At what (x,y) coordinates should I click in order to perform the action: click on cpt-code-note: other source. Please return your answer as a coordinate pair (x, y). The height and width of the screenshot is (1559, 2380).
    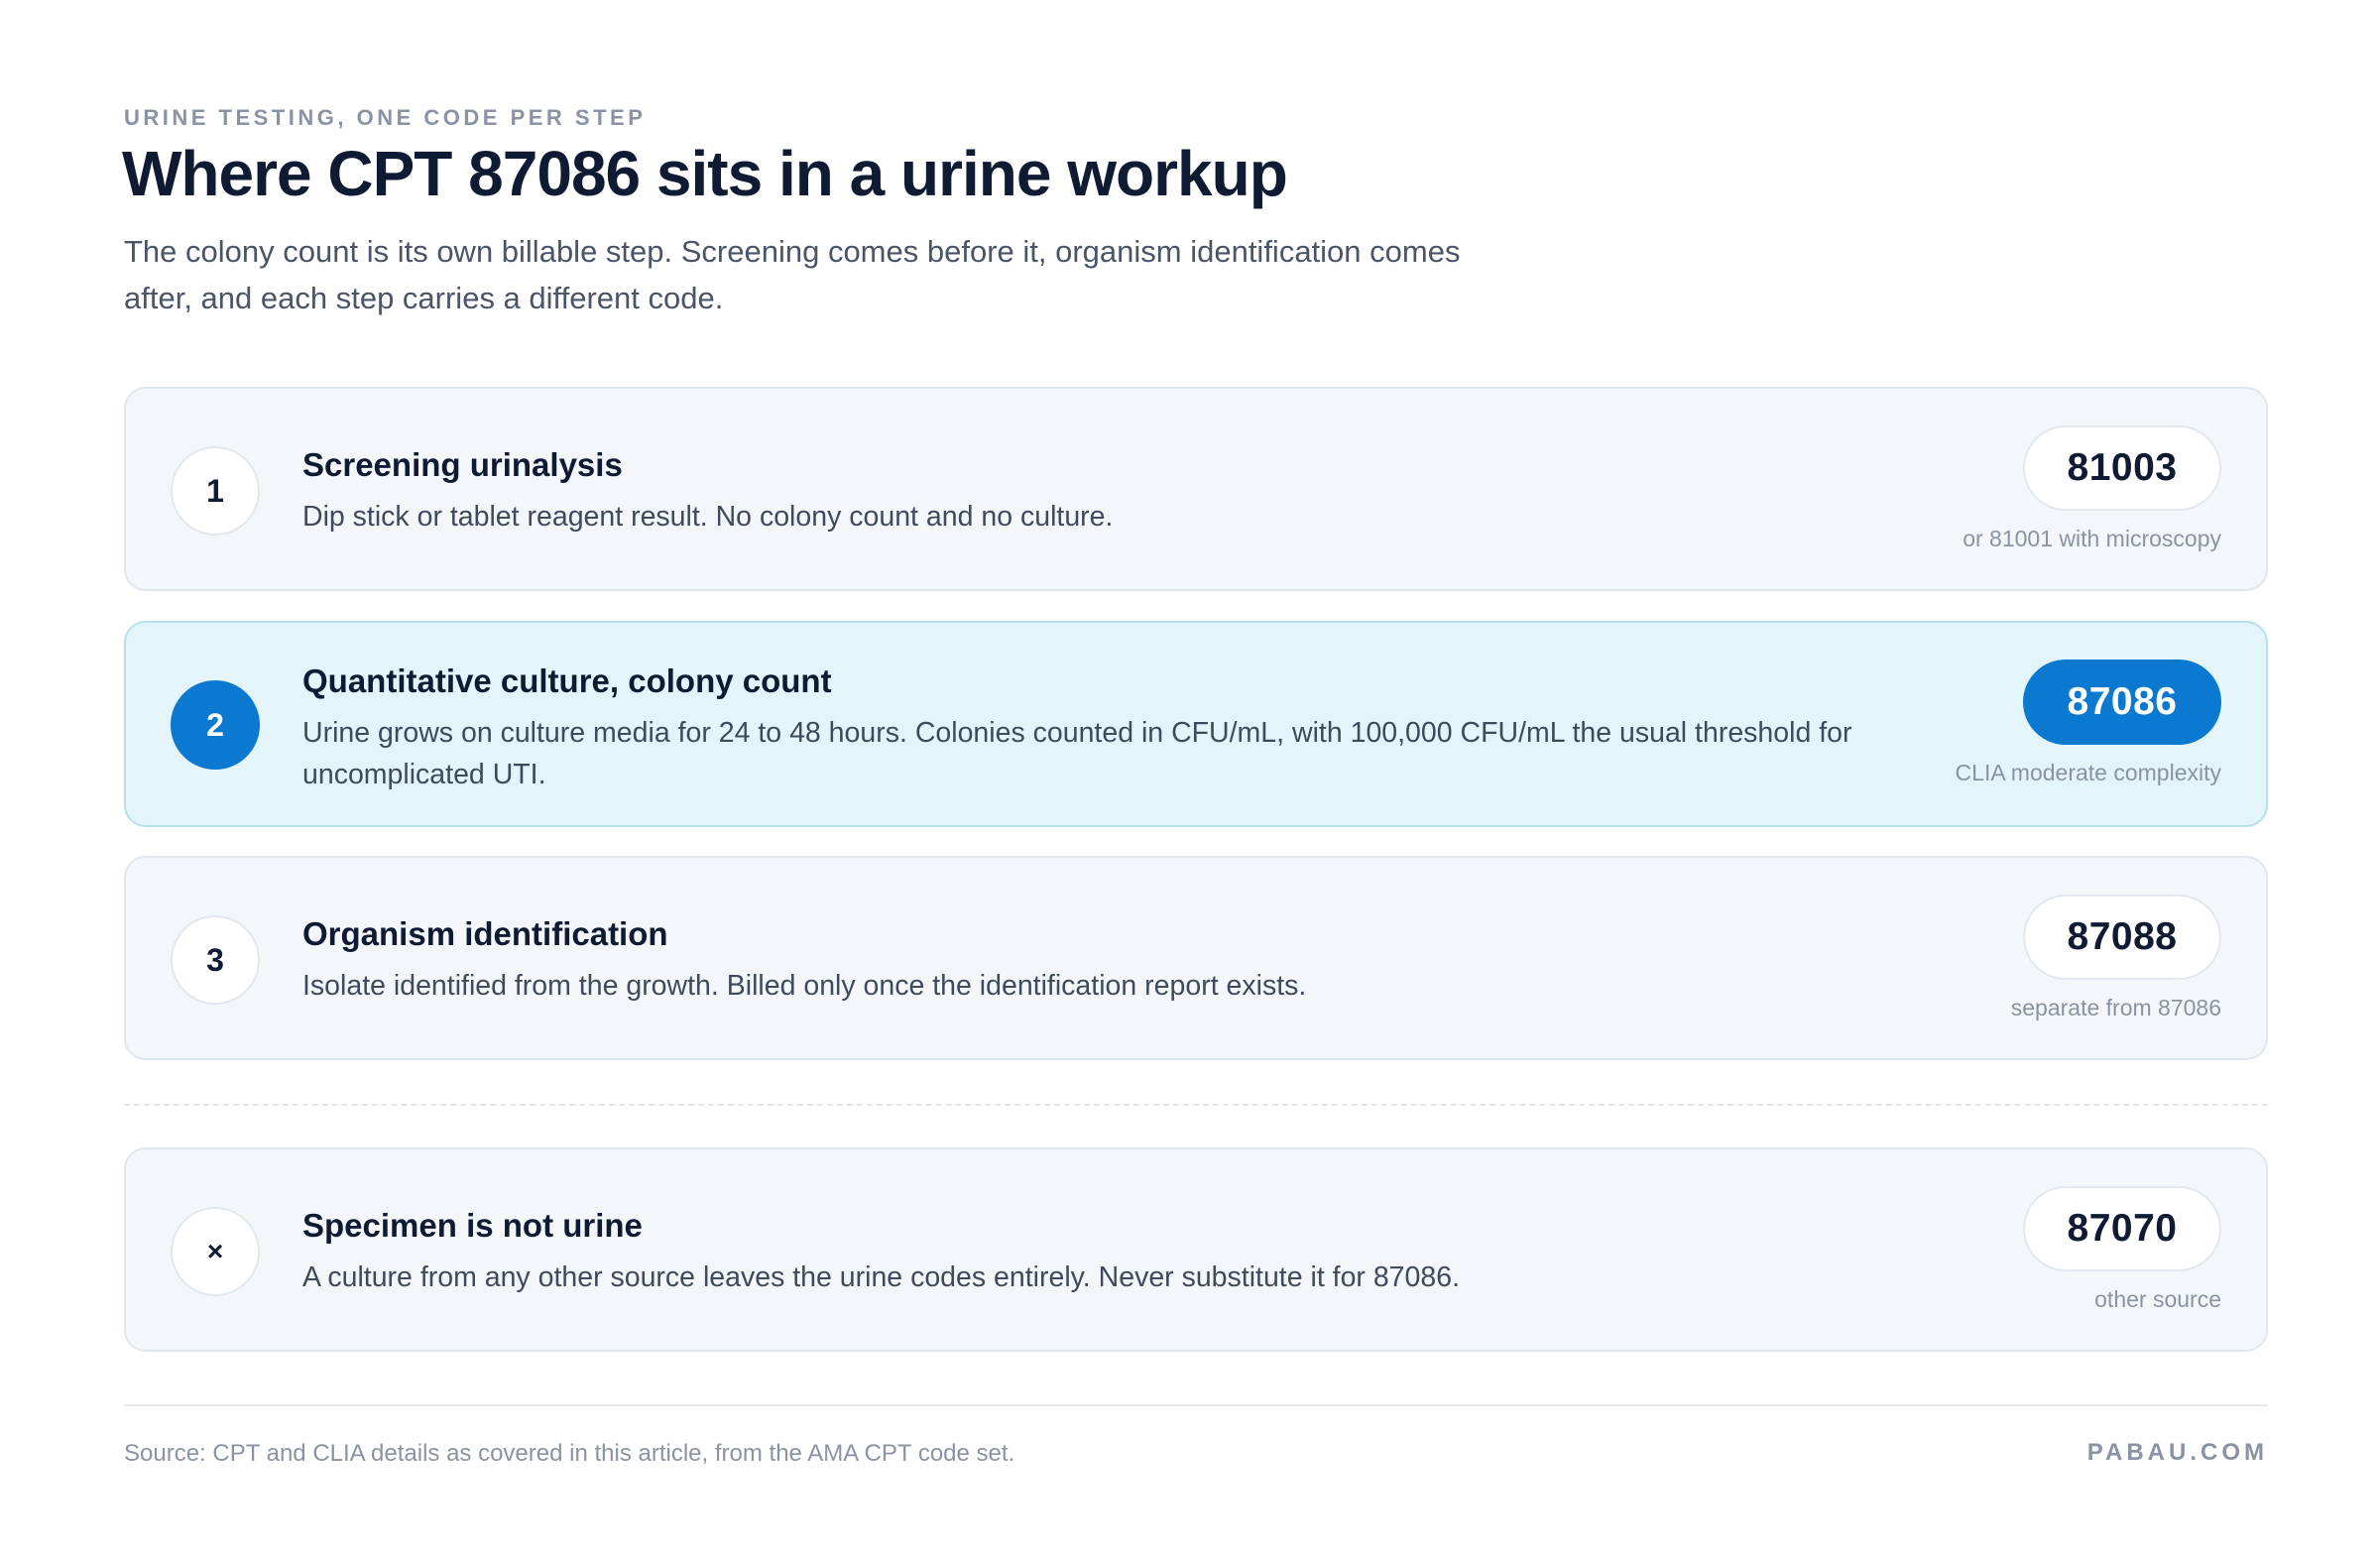
    Looking at the image, I should click on (2157, 1299).